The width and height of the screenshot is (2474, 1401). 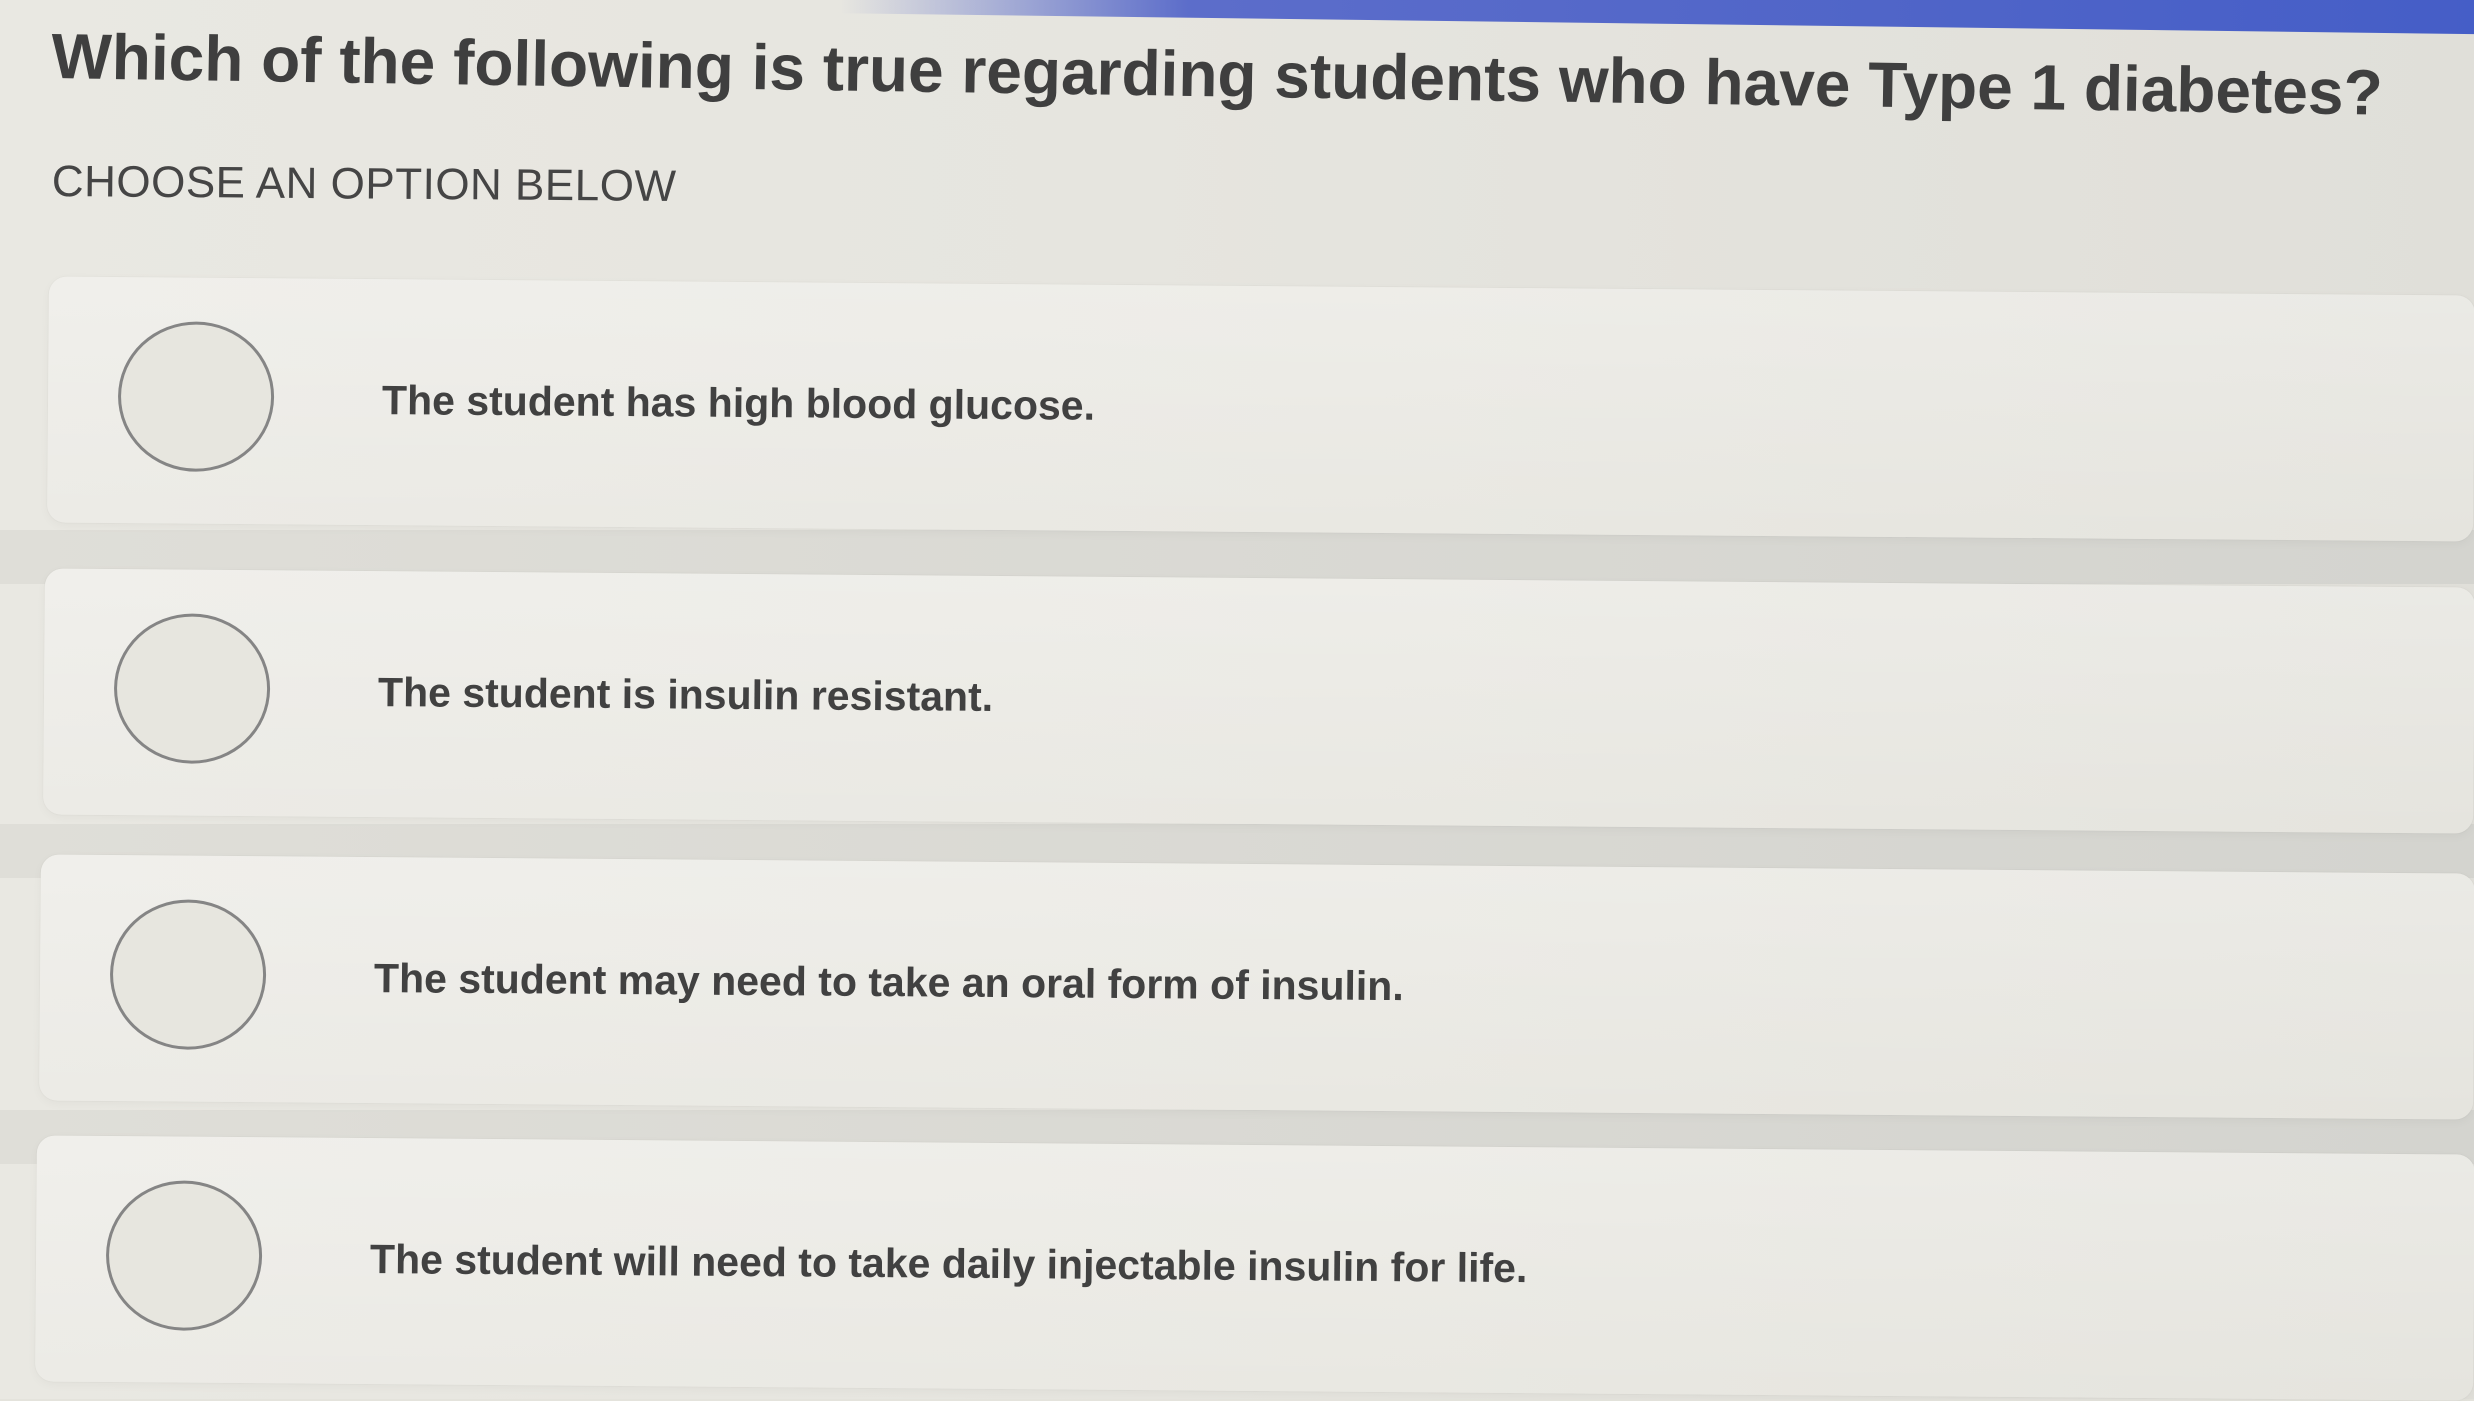 What do you see at coordinates (738, 403) in the screenshot?
I see `answer-option-label: The student has high blood glucose.` at bounding box center [738, 403].